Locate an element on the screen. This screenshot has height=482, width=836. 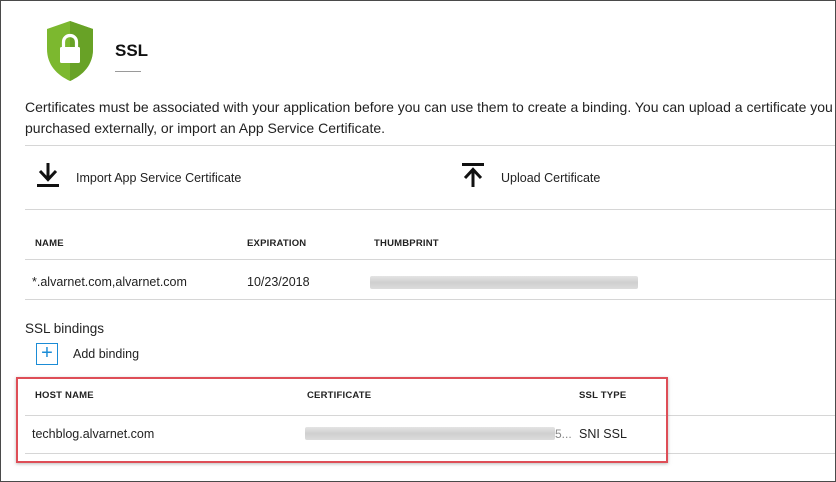
import-app-service-certificate-button: Import App Service Certificate is located at coordinates (138, 177).